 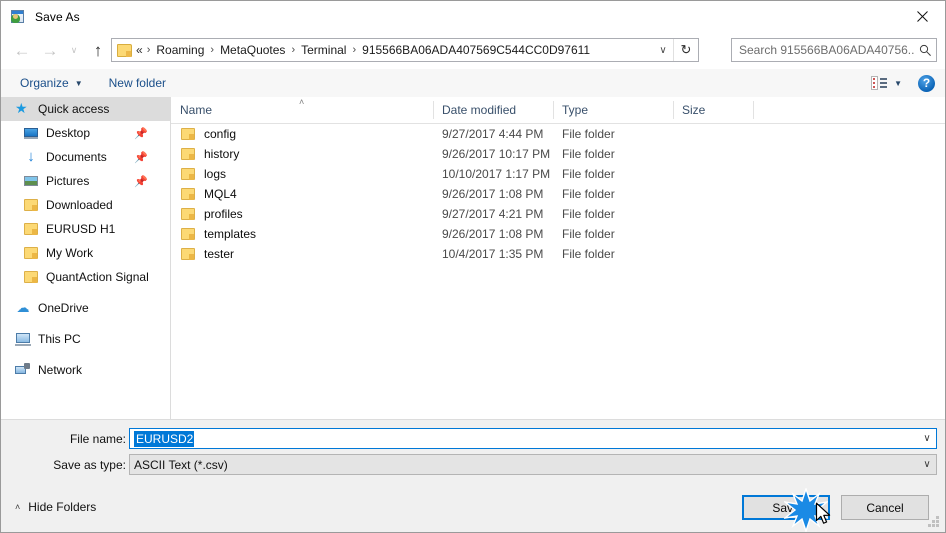 What do you see at coordinates (533, 464) in the screenshot?
I see `save-as-type-select: ASCII Text (*.csv) ∨` at bounding box center [533, 464].